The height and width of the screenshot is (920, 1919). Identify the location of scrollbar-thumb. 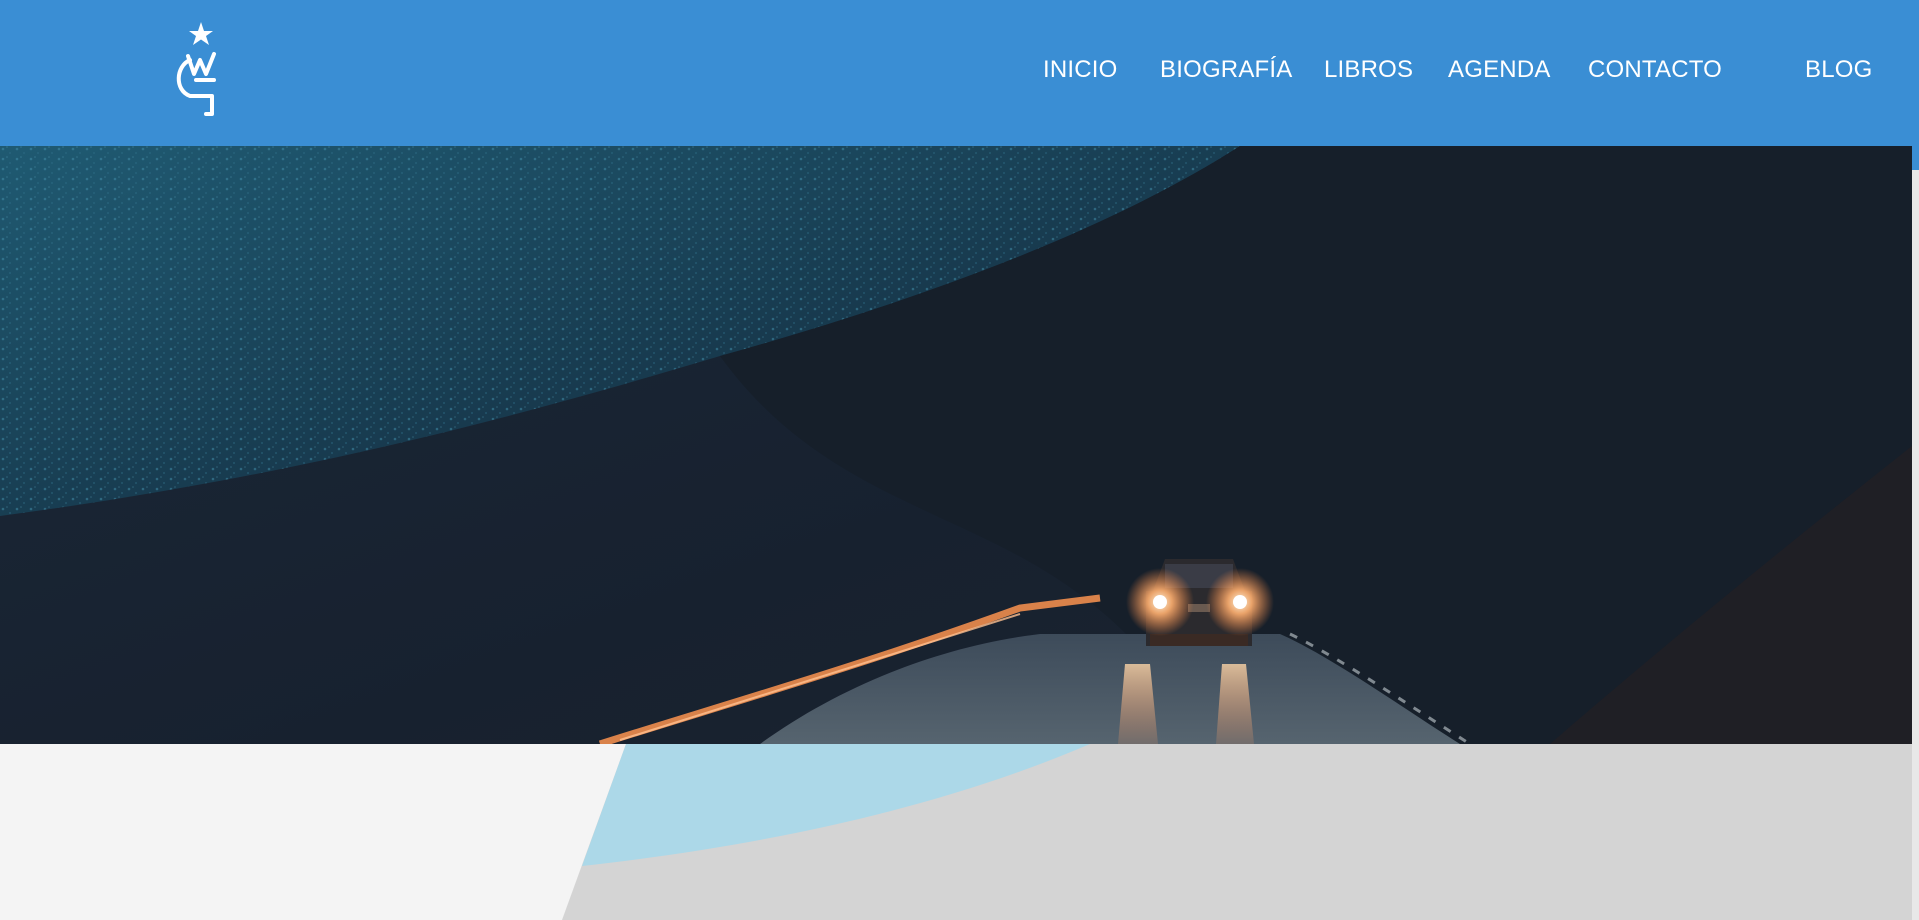
(1915, 158).